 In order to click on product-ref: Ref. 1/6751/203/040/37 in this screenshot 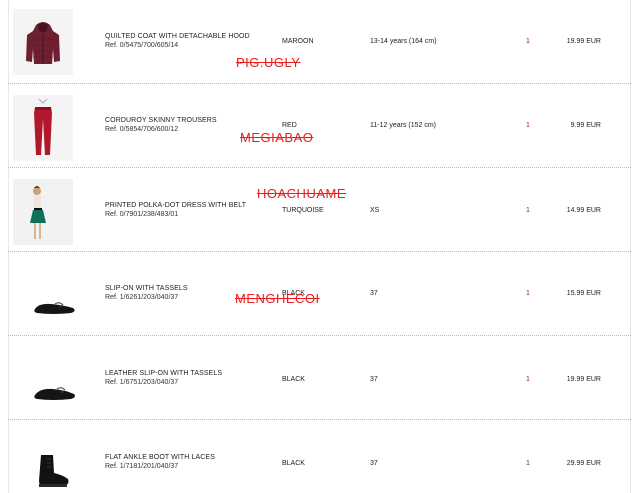, I will do `click(142, 382)`.